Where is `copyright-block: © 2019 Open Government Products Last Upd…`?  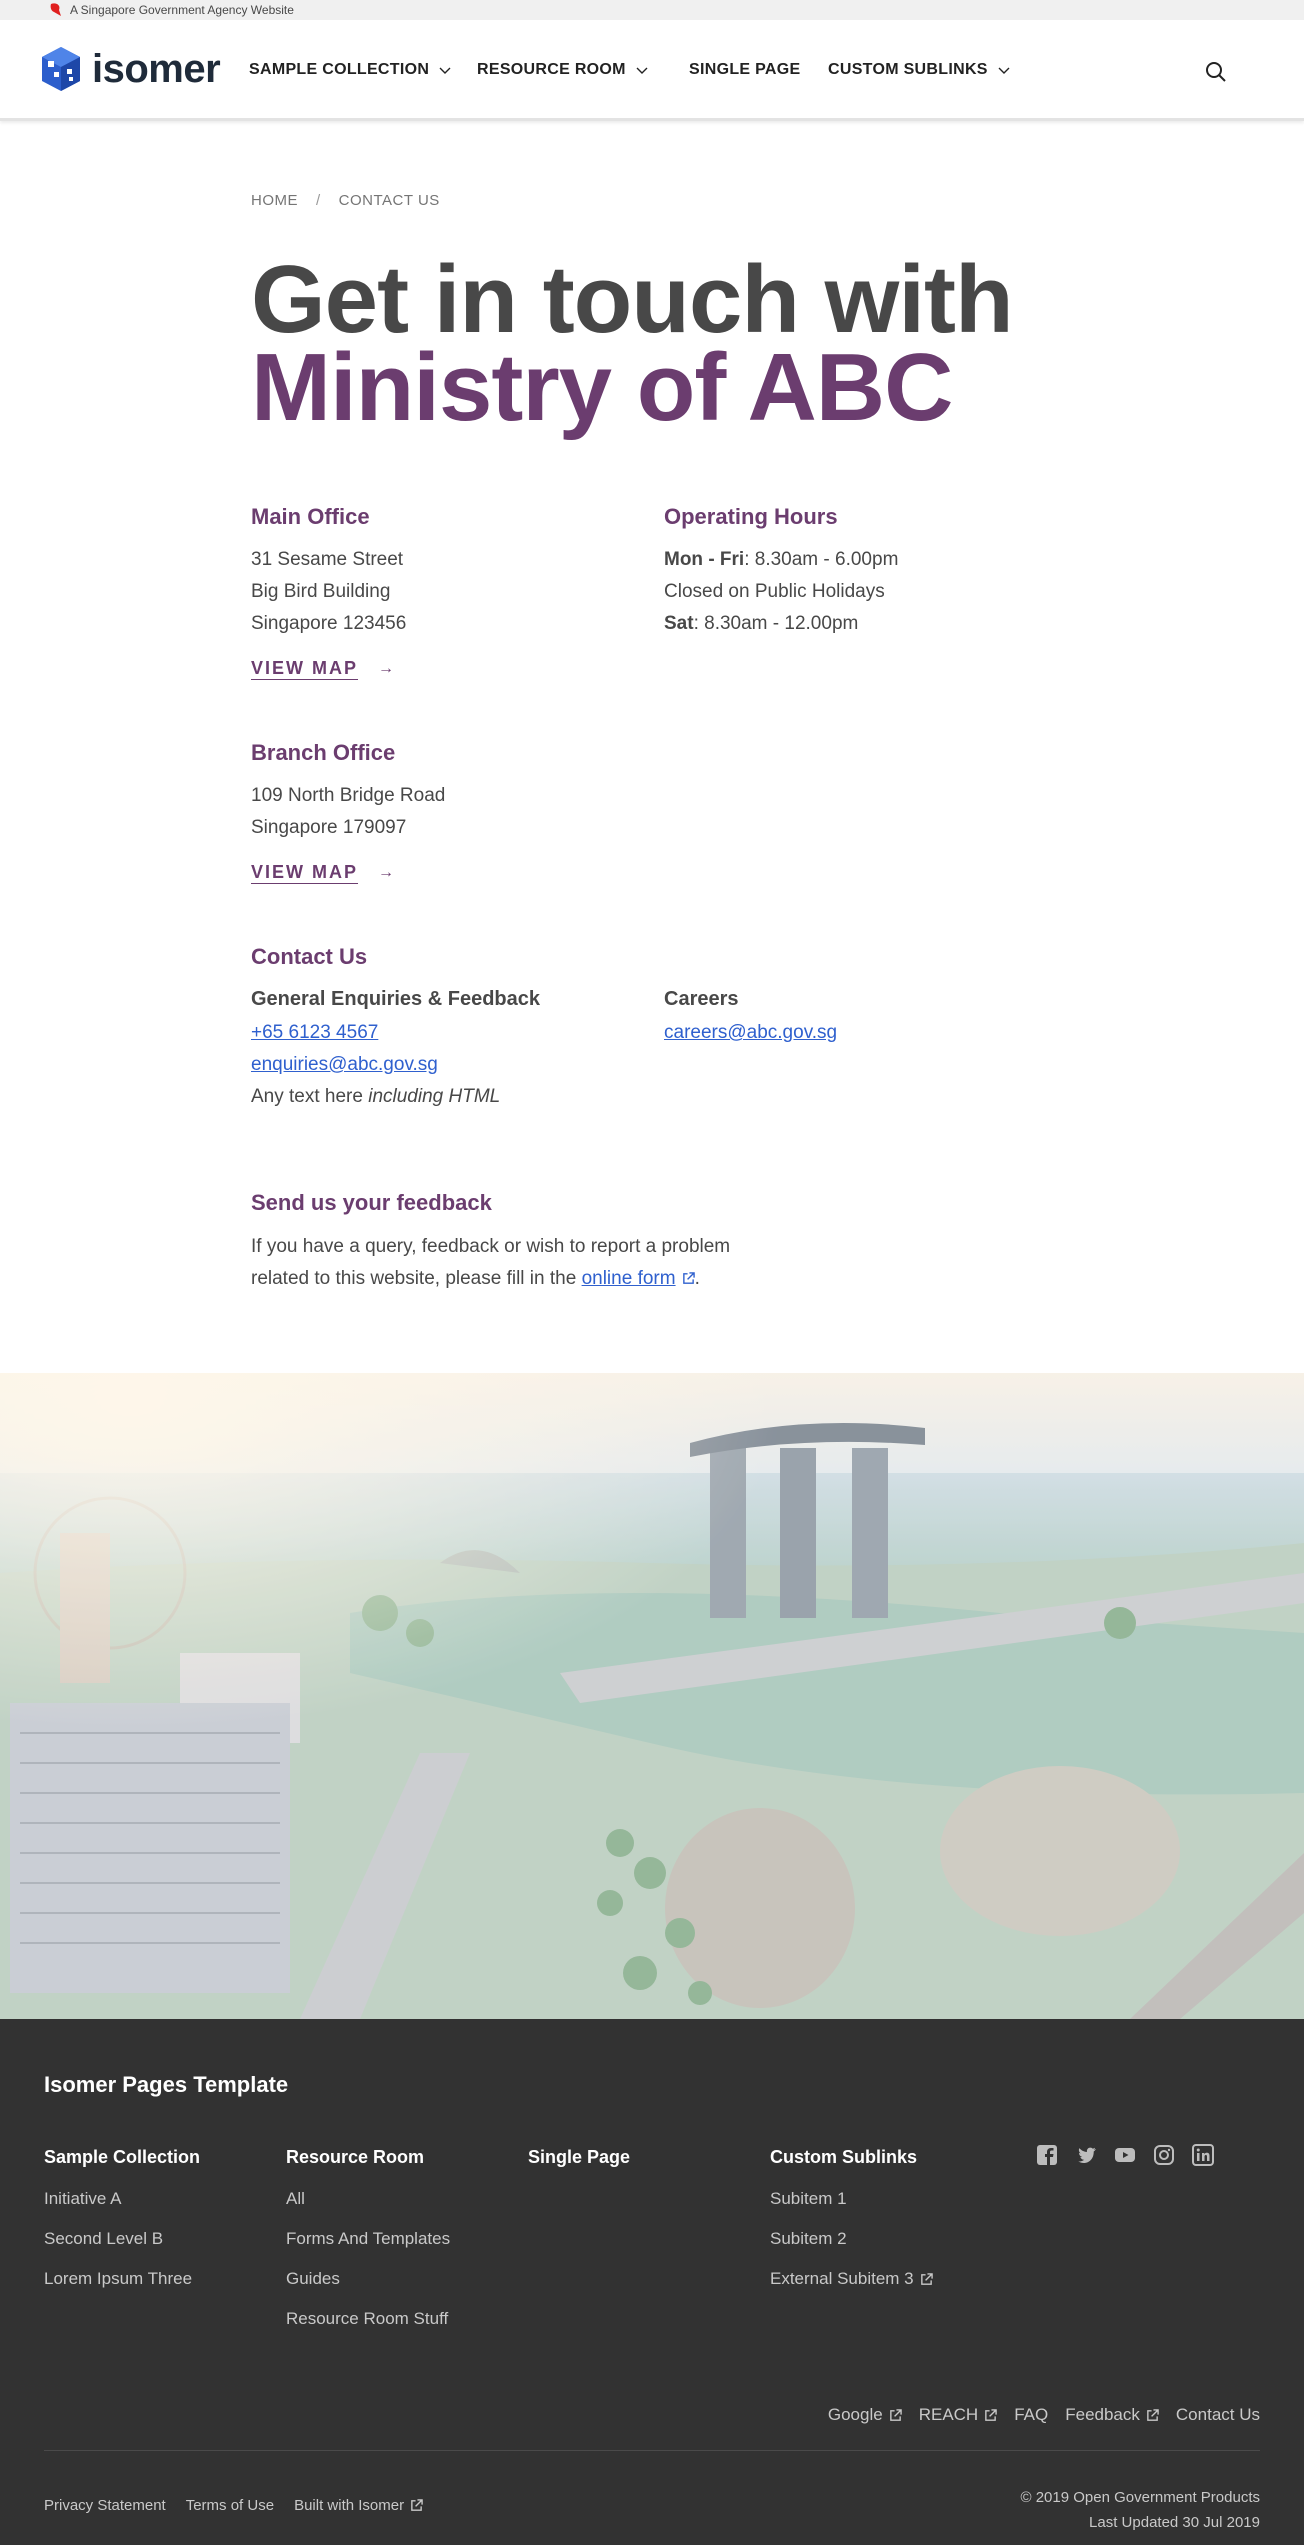 copyright-block: © 2019 Open Government Products Last Upd… is located at coordinates (1140, 2510).